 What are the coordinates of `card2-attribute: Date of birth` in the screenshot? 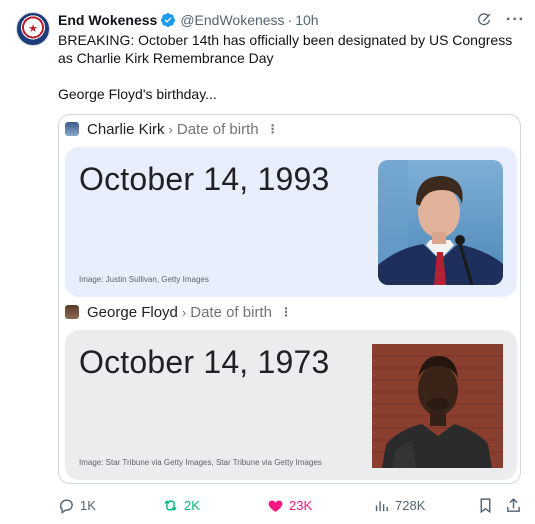 It's located at (231, 312).